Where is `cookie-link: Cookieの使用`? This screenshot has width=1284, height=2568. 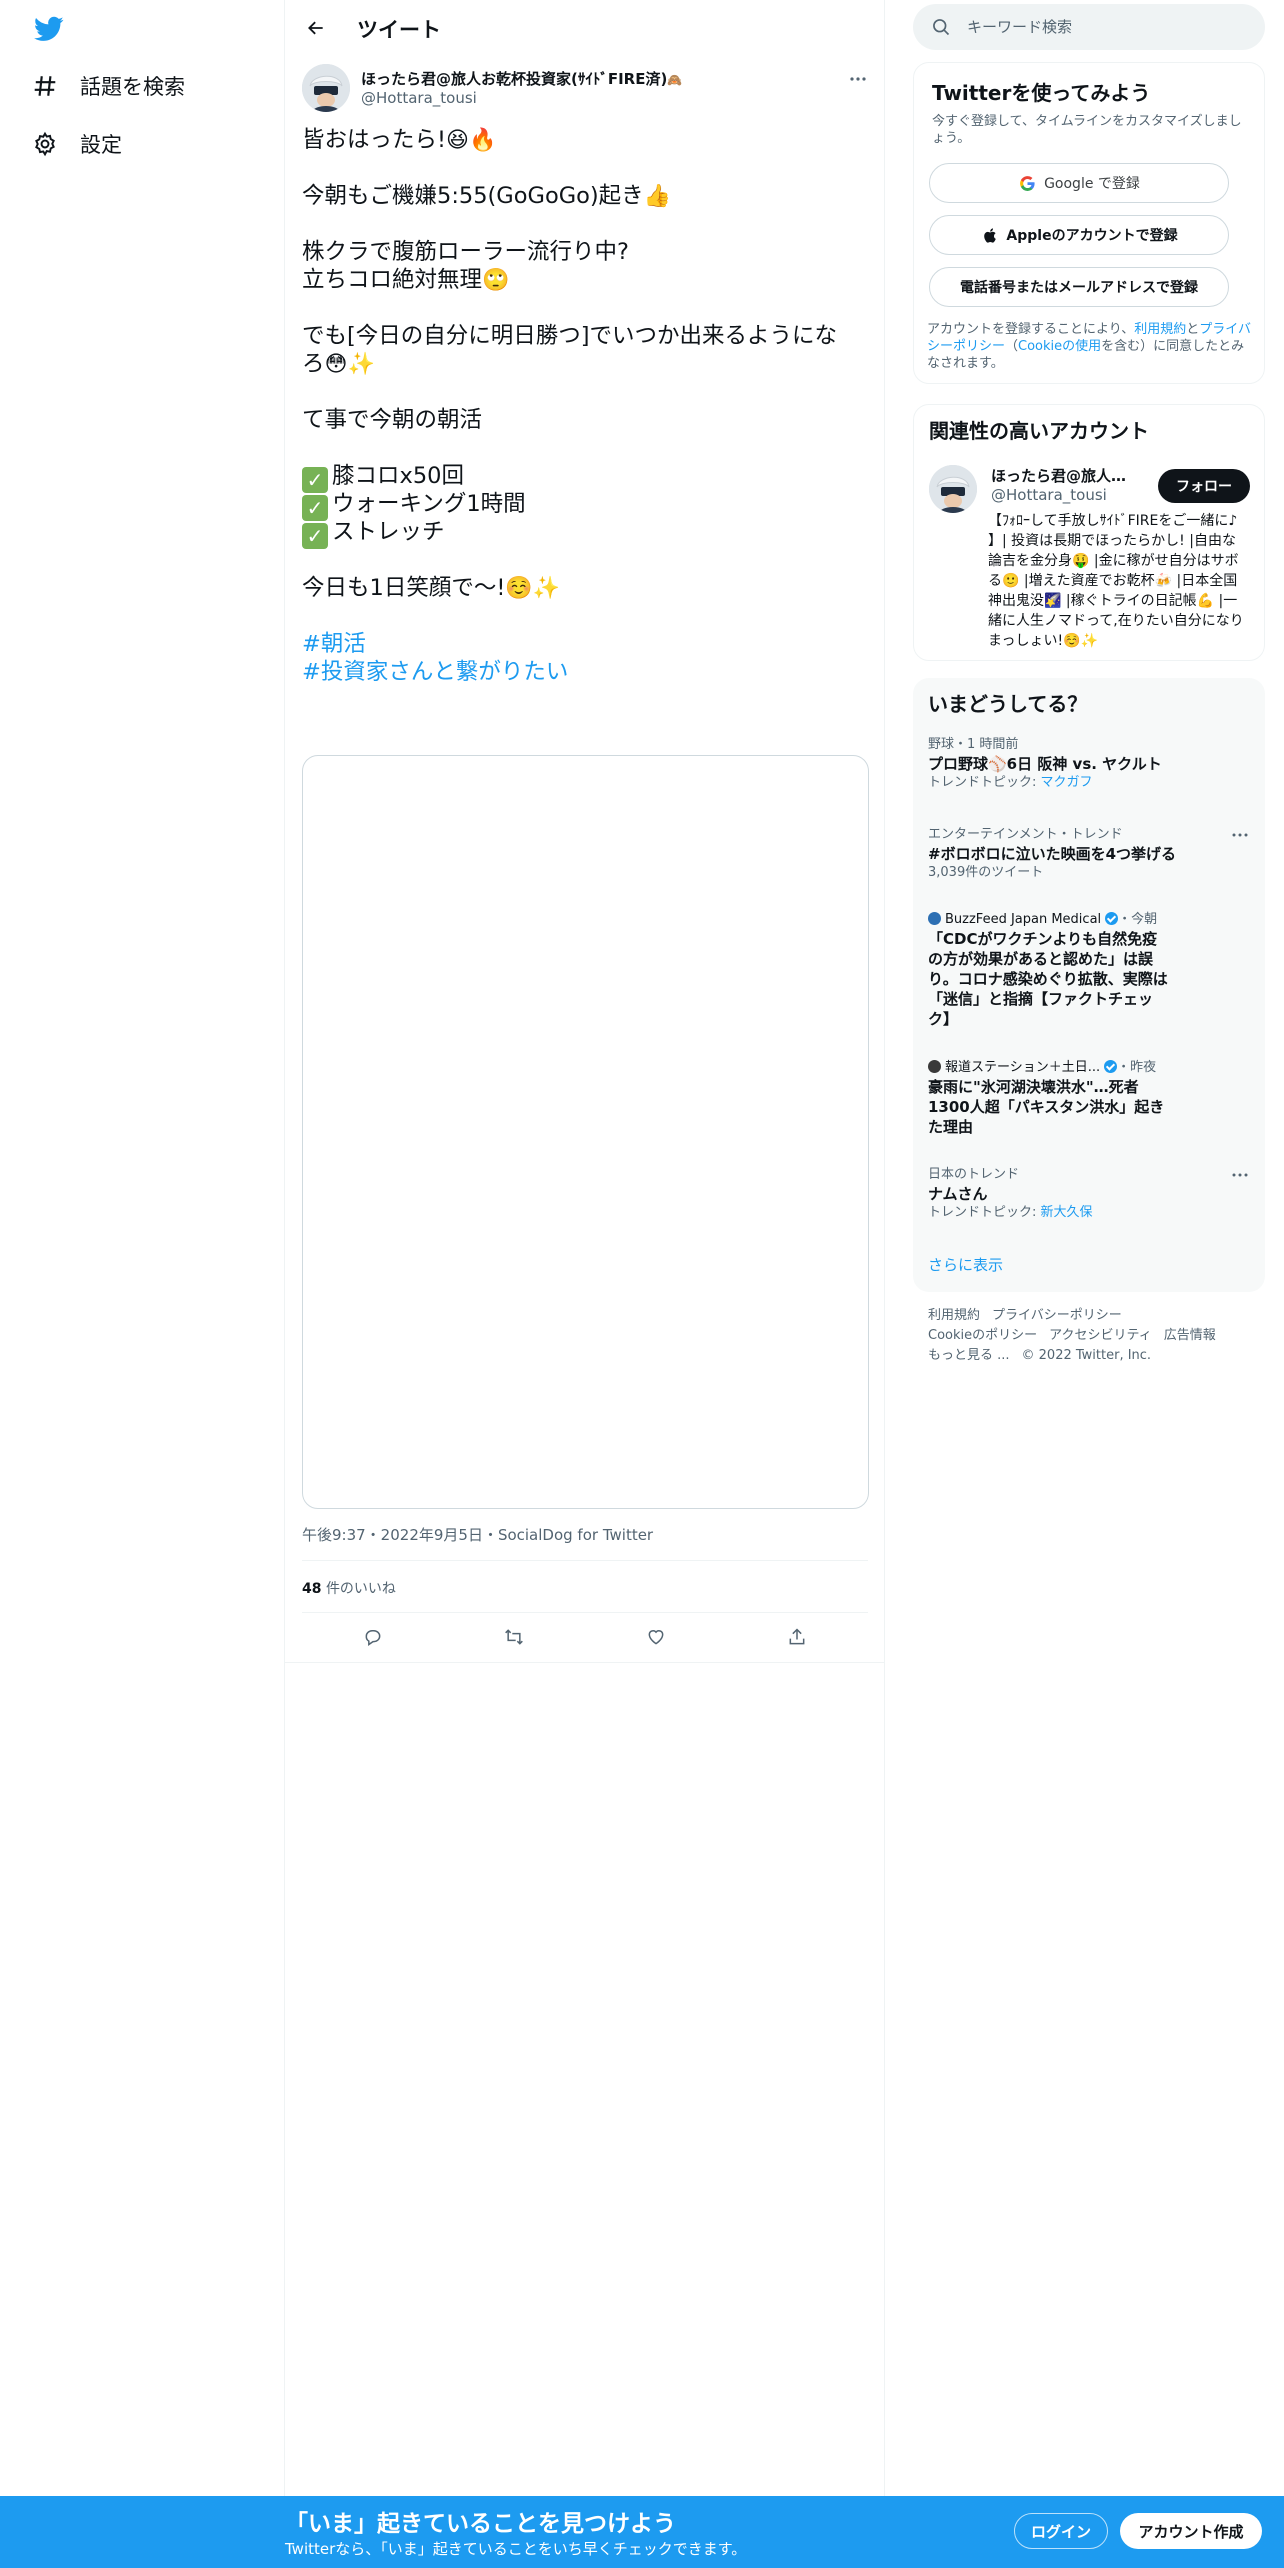 cookie-link: Cookieの使用 is located at coordinates (1059, 346).